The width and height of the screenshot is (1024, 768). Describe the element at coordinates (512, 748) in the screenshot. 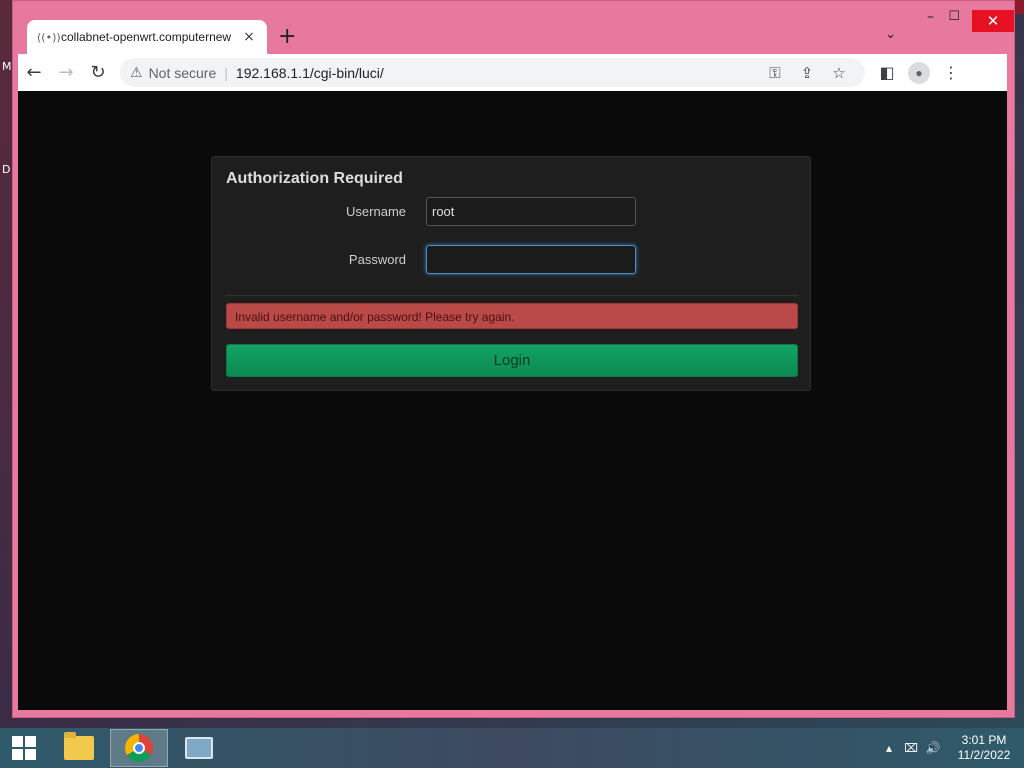

I see `taskbar: ▴ ⌧ 🔊 3:01 PM 11/2/2022` at that location.